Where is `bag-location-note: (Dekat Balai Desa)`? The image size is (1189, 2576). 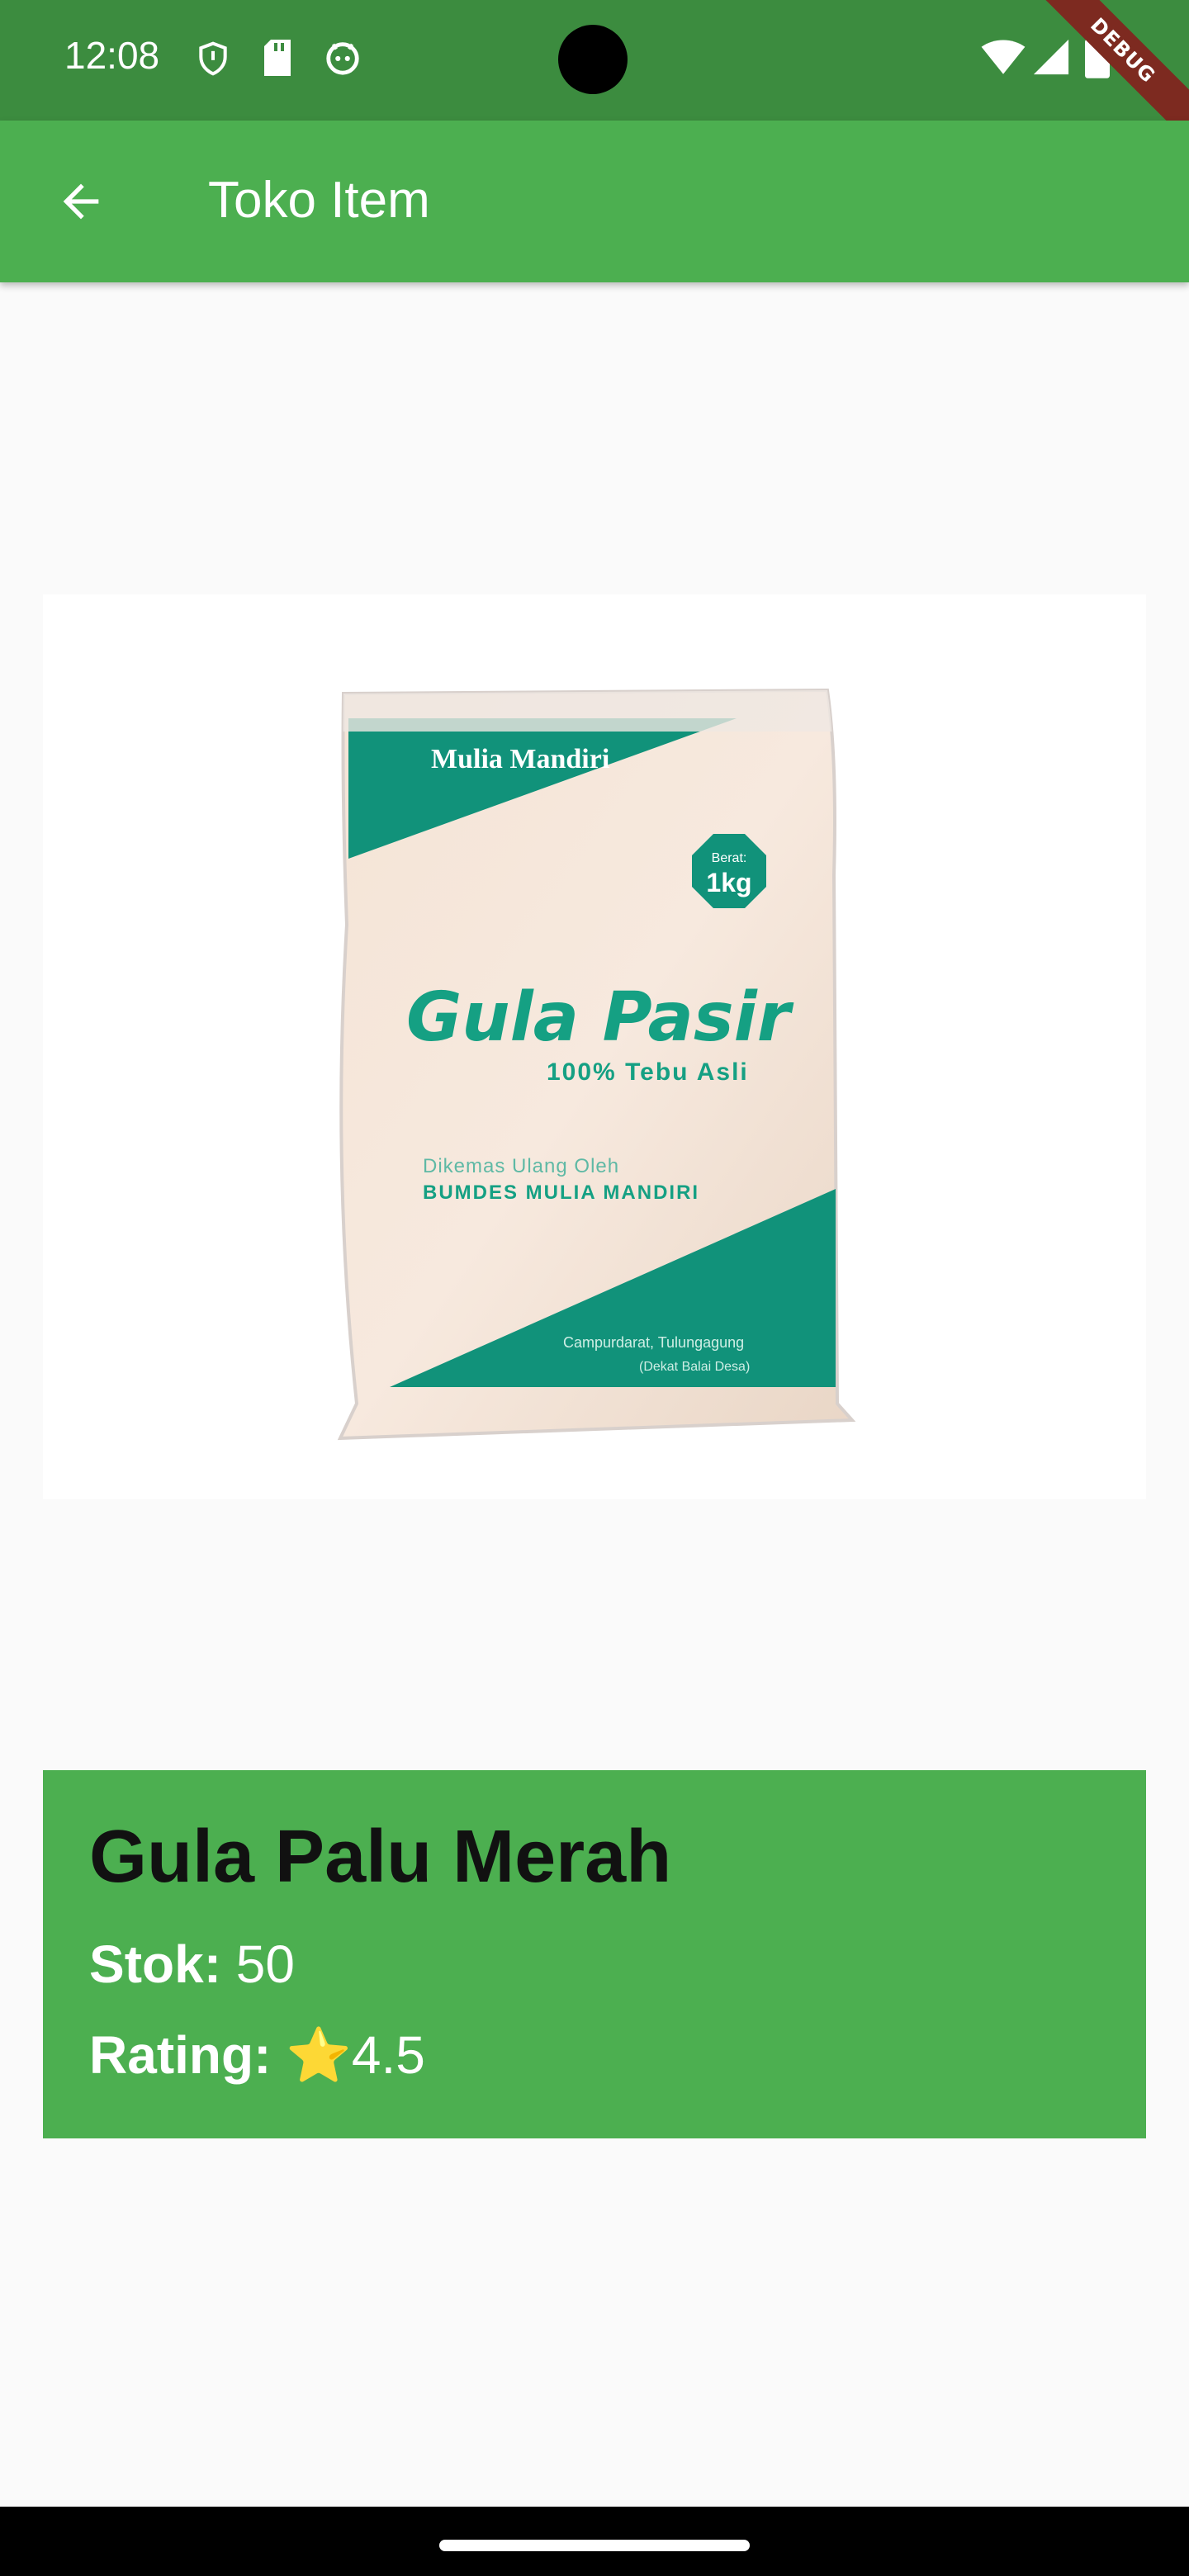
bag-location-note: (Dekat Balai Desa) is located at coordinates (694, 1367).